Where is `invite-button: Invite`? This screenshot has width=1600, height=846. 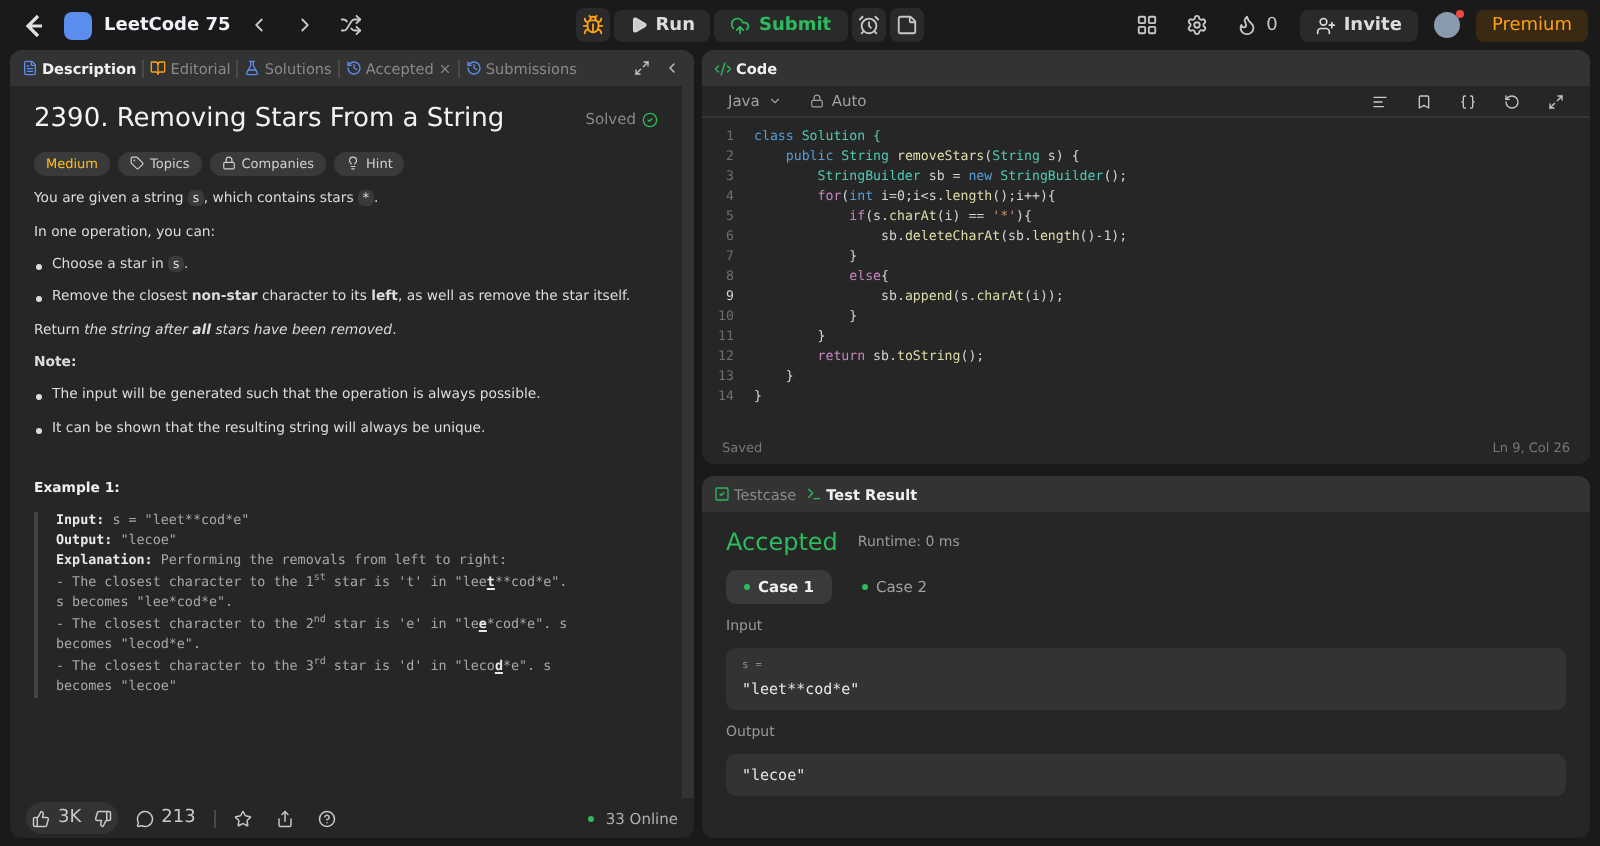
invite-button: Invite is located at coordinates (1358, 25).